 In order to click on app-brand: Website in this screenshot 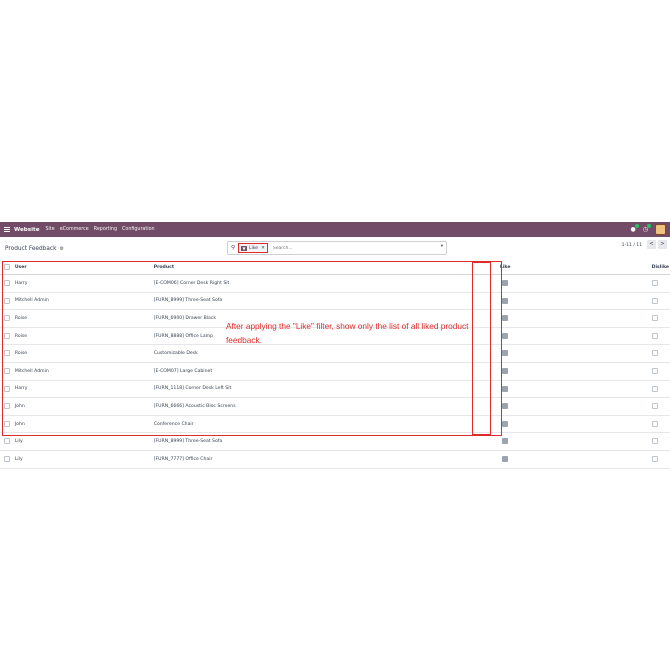, I will do `click(26, 230)`.